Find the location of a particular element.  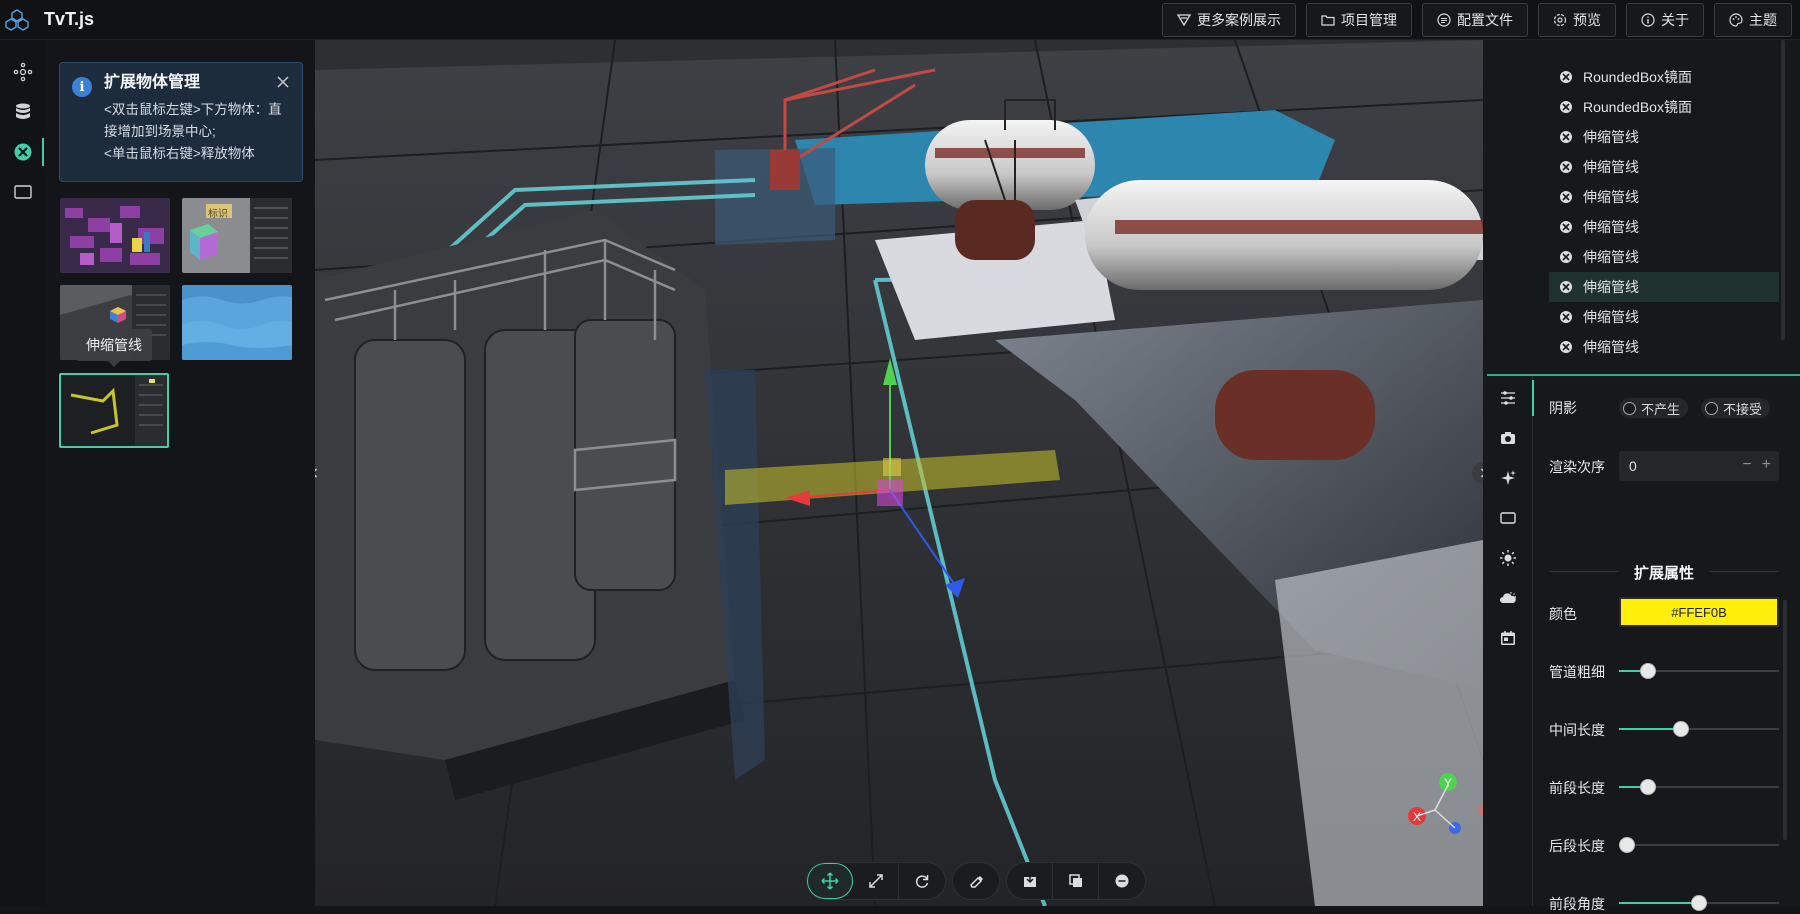

tree-scrollbar is located at coordinates (1783, 190).